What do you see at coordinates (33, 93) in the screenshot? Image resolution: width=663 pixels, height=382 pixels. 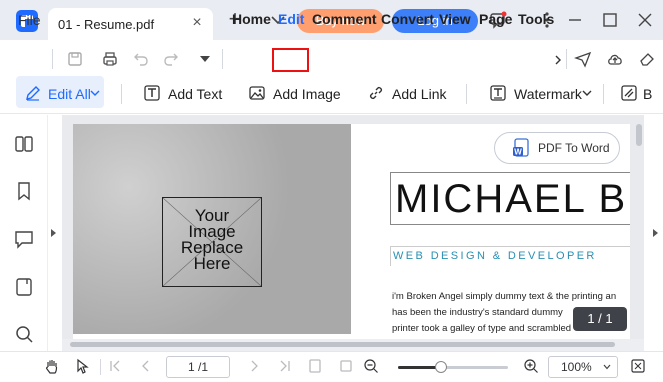 I see `pencil-icon` at bounding box center [33, 93].